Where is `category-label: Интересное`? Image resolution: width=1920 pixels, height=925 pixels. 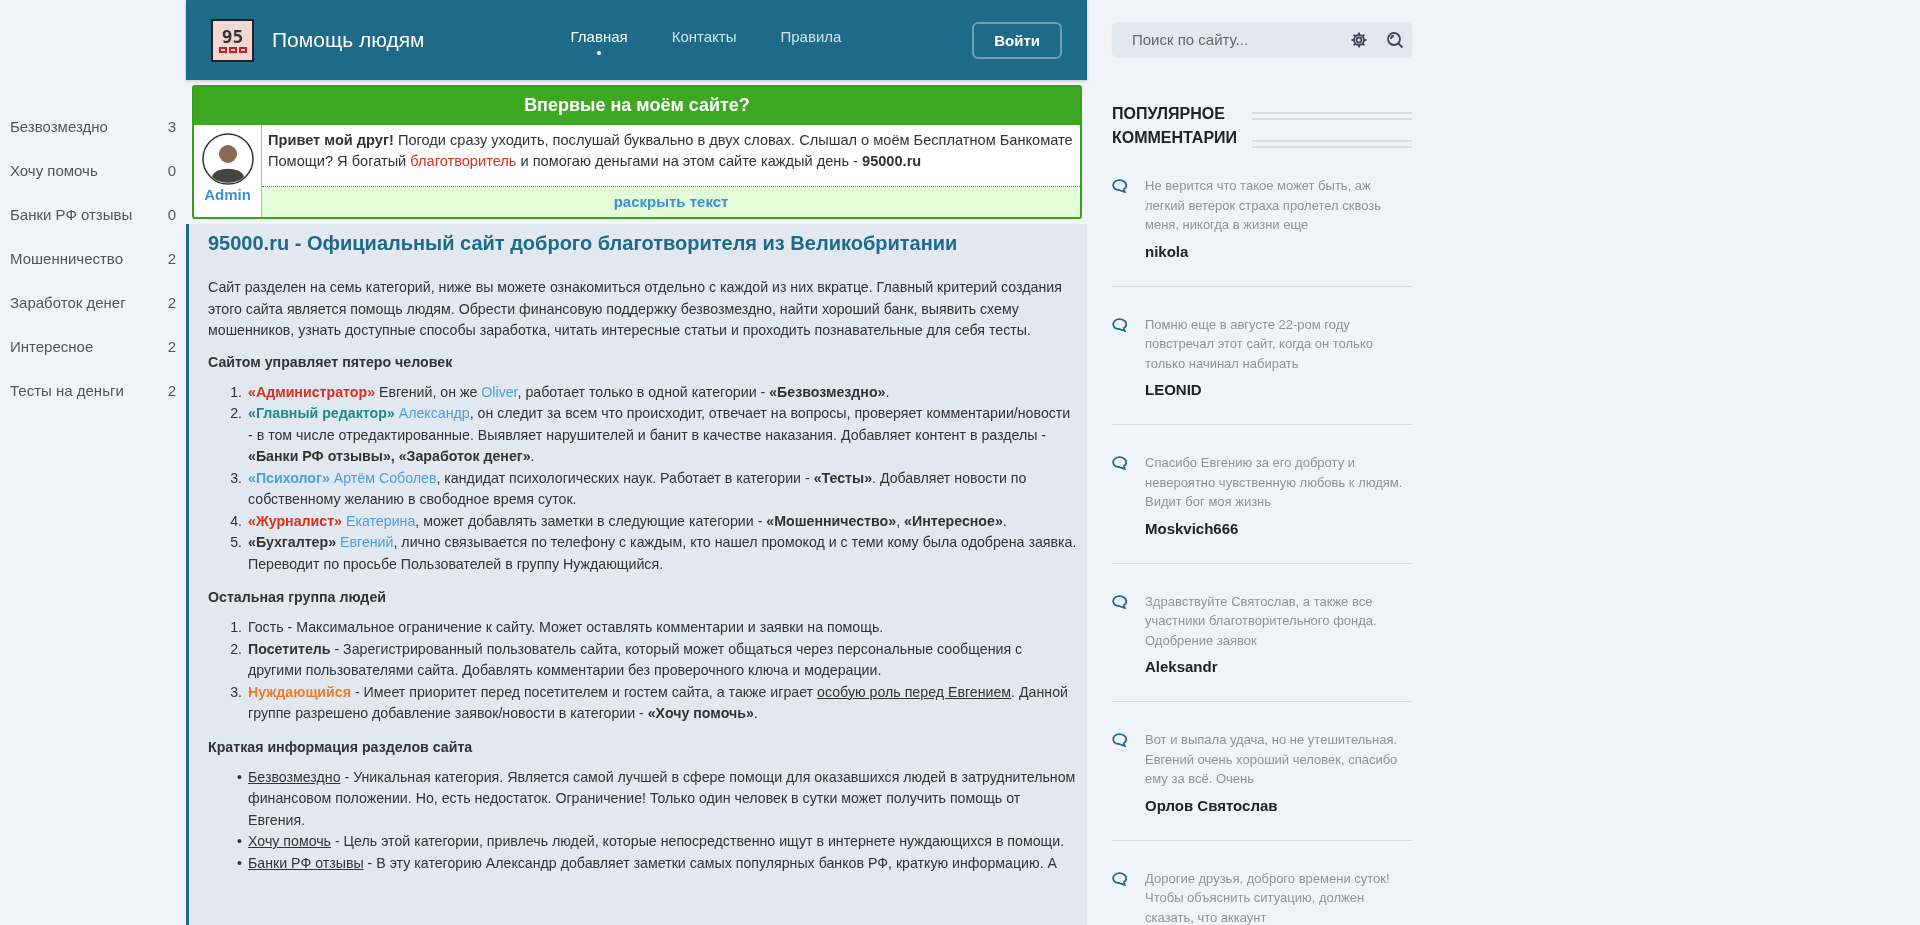 category-label: Интересное is located at coordinates (52, 346).